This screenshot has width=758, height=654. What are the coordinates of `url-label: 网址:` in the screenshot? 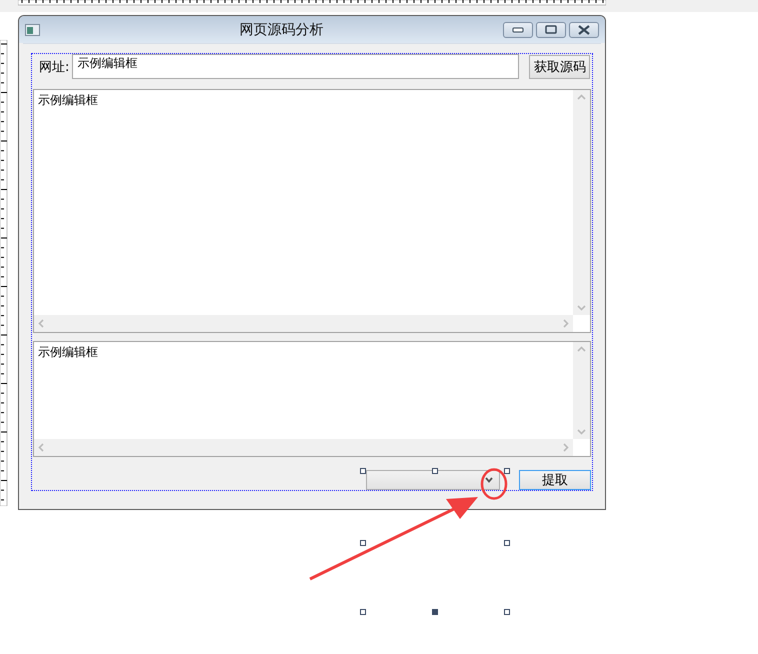 It's located at (54, 67).